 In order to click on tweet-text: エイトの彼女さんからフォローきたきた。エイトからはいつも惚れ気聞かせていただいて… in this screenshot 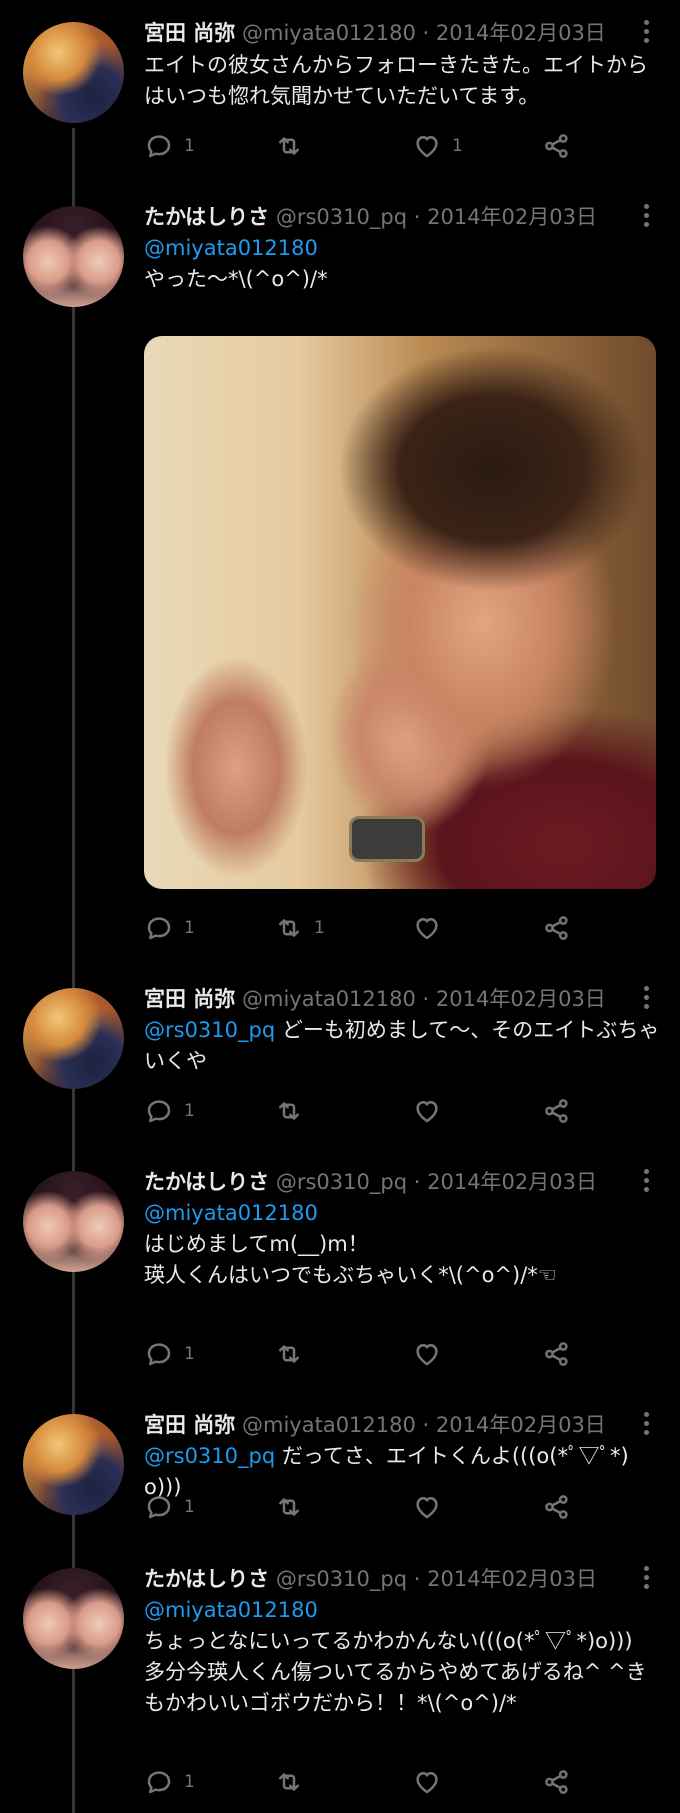, I will do `click(404, 81)`.